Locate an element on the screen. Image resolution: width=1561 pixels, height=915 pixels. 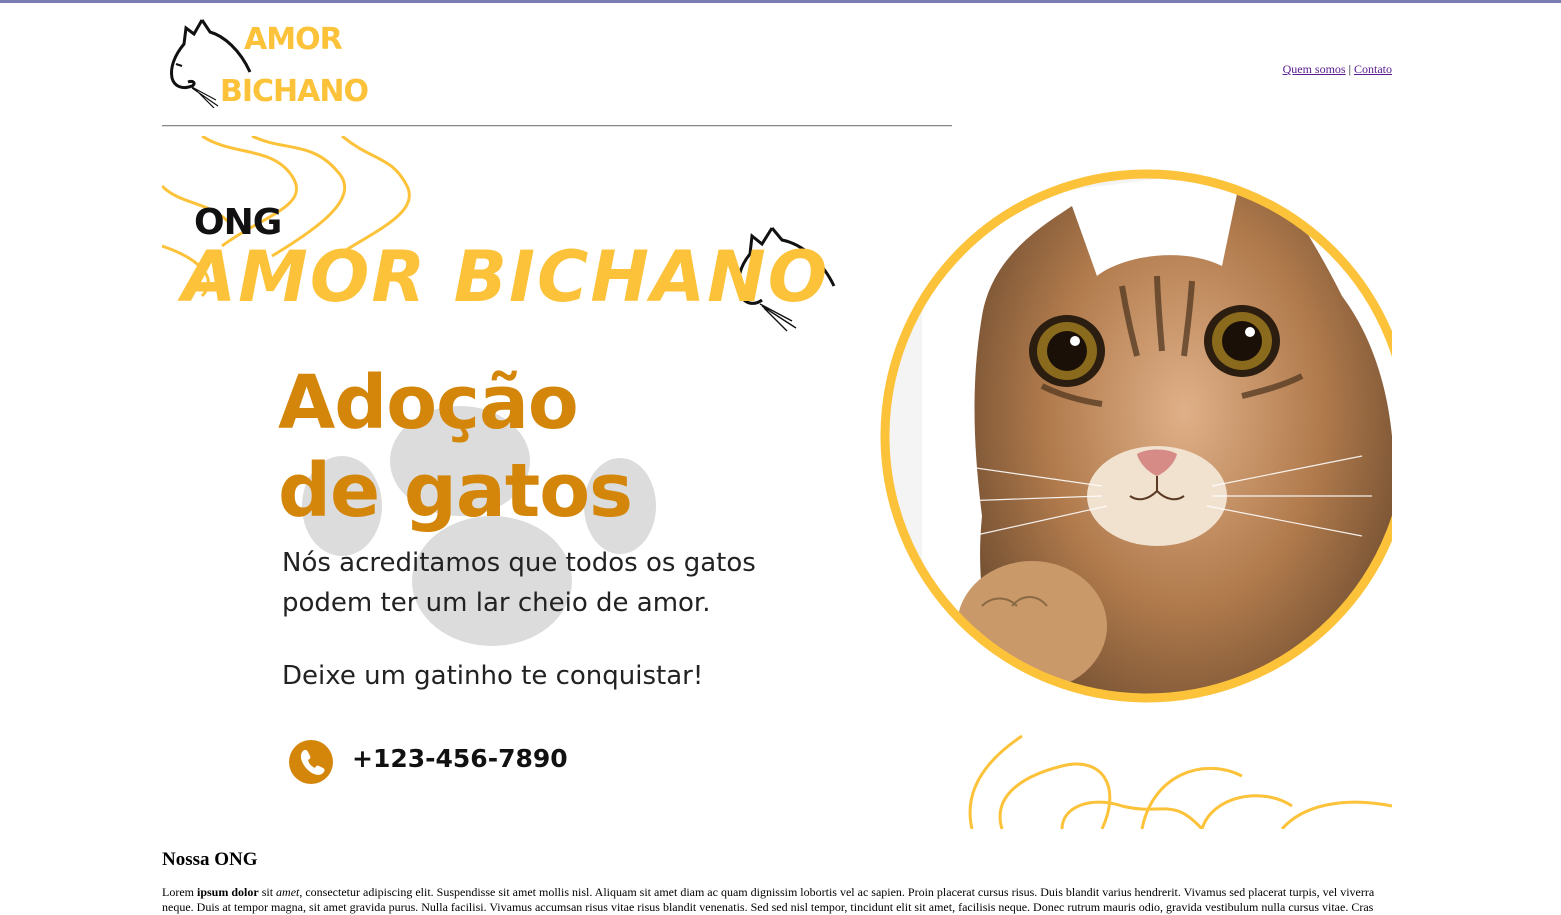
header: AMOR BICHANO Quem somos | Contato is located at coordinates (777, 63).